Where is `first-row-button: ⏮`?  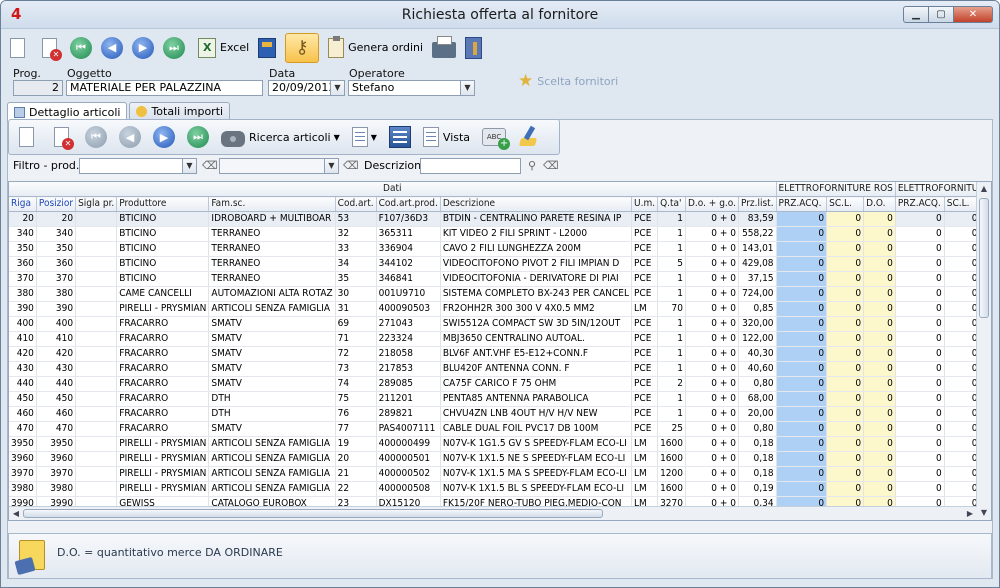 first-row-button: ⏮ is located at coordinates (96, 137).